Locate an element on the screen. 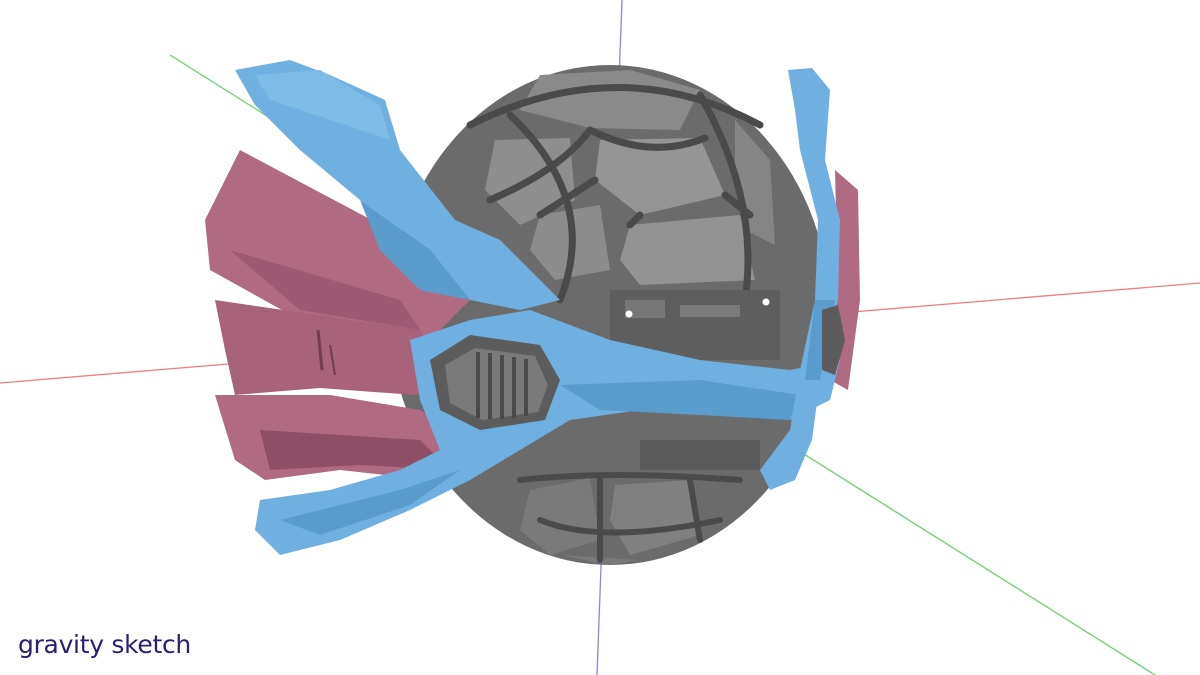  visor-panel-center is located at coordinates (687, 250).